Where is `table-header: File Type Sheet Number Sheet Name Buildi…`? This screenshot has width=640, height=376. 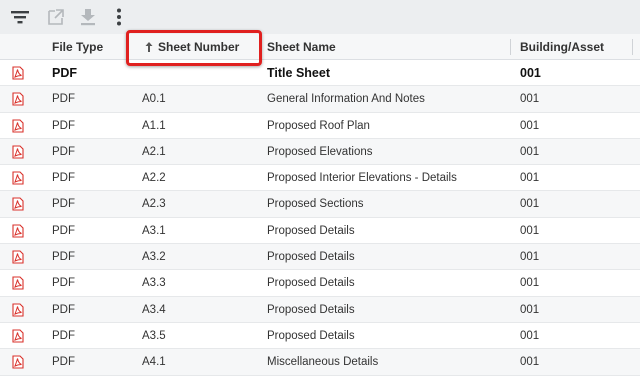 table-header: File Type Sheet Number Sheet Name Buildi… is located at coordinates (320, 48).